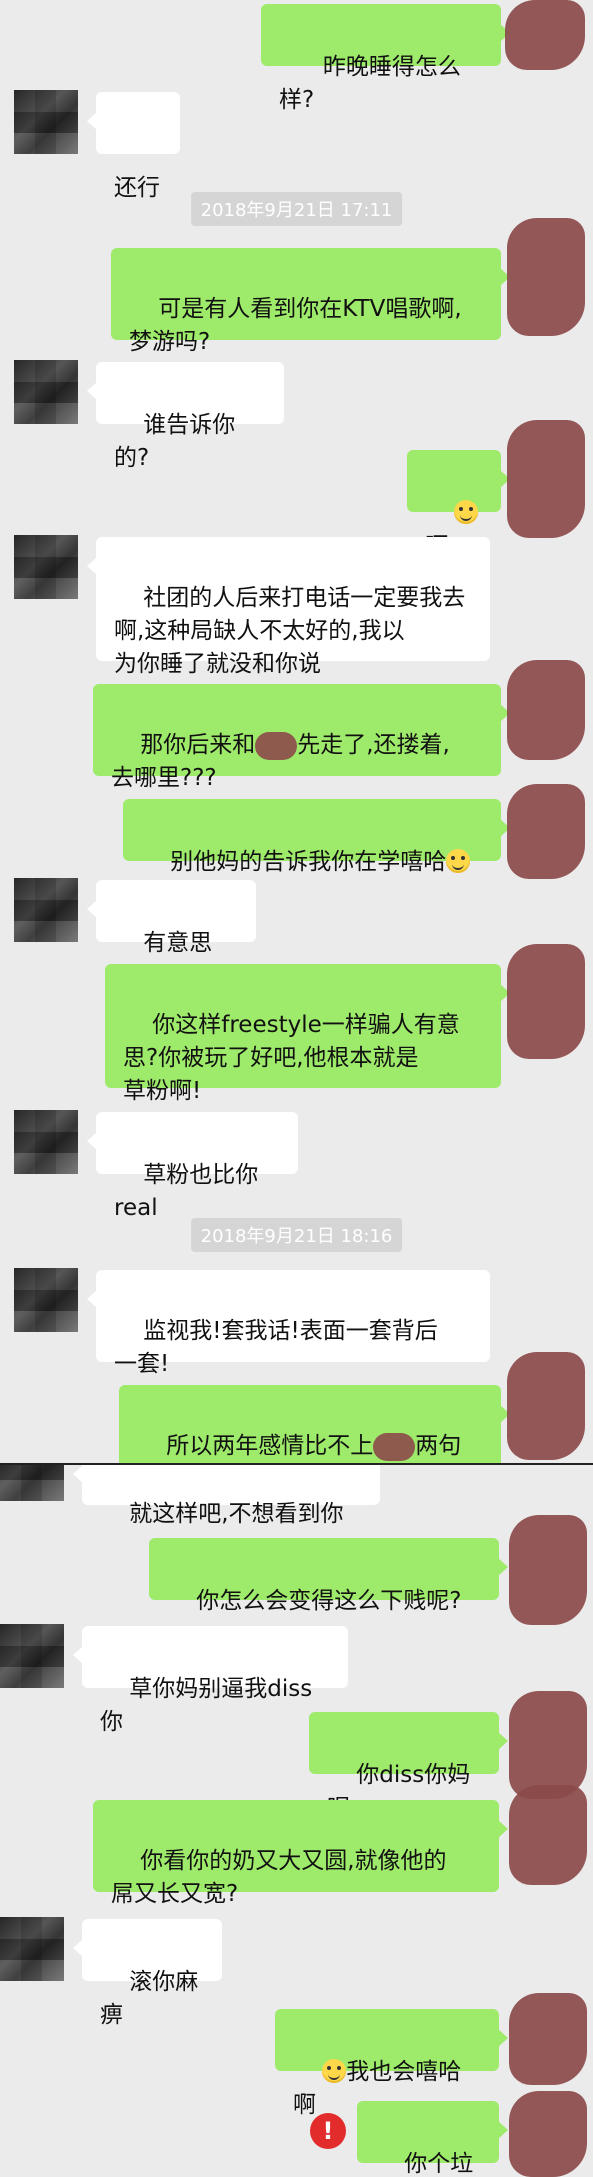 The height and width of the screenshot is (2177, 593). I want to click on message-text: 所以两年感情比不上, so click(270, 1446).